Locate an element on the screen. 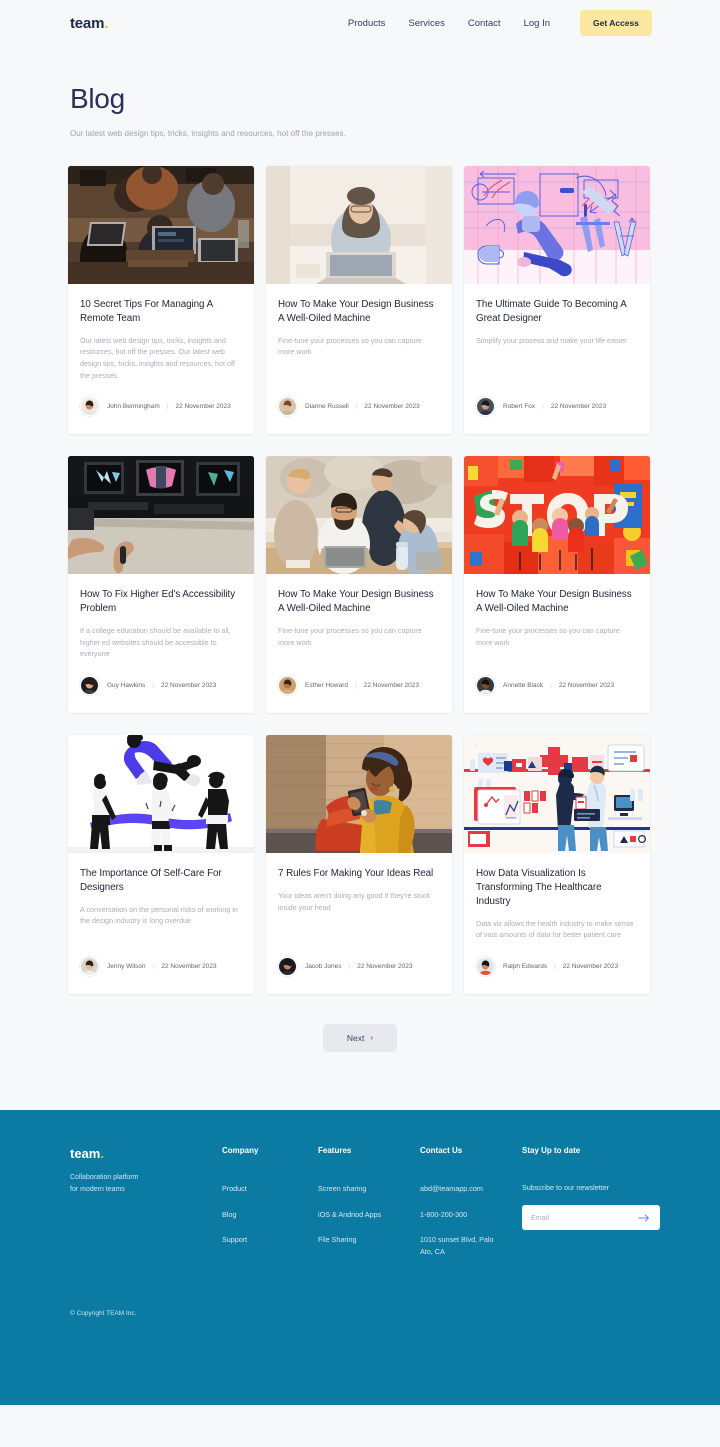 Image resolution: width=720 pixels, height=1447 pixels. arrow-right-icon is located at coordinates (643, 1217).